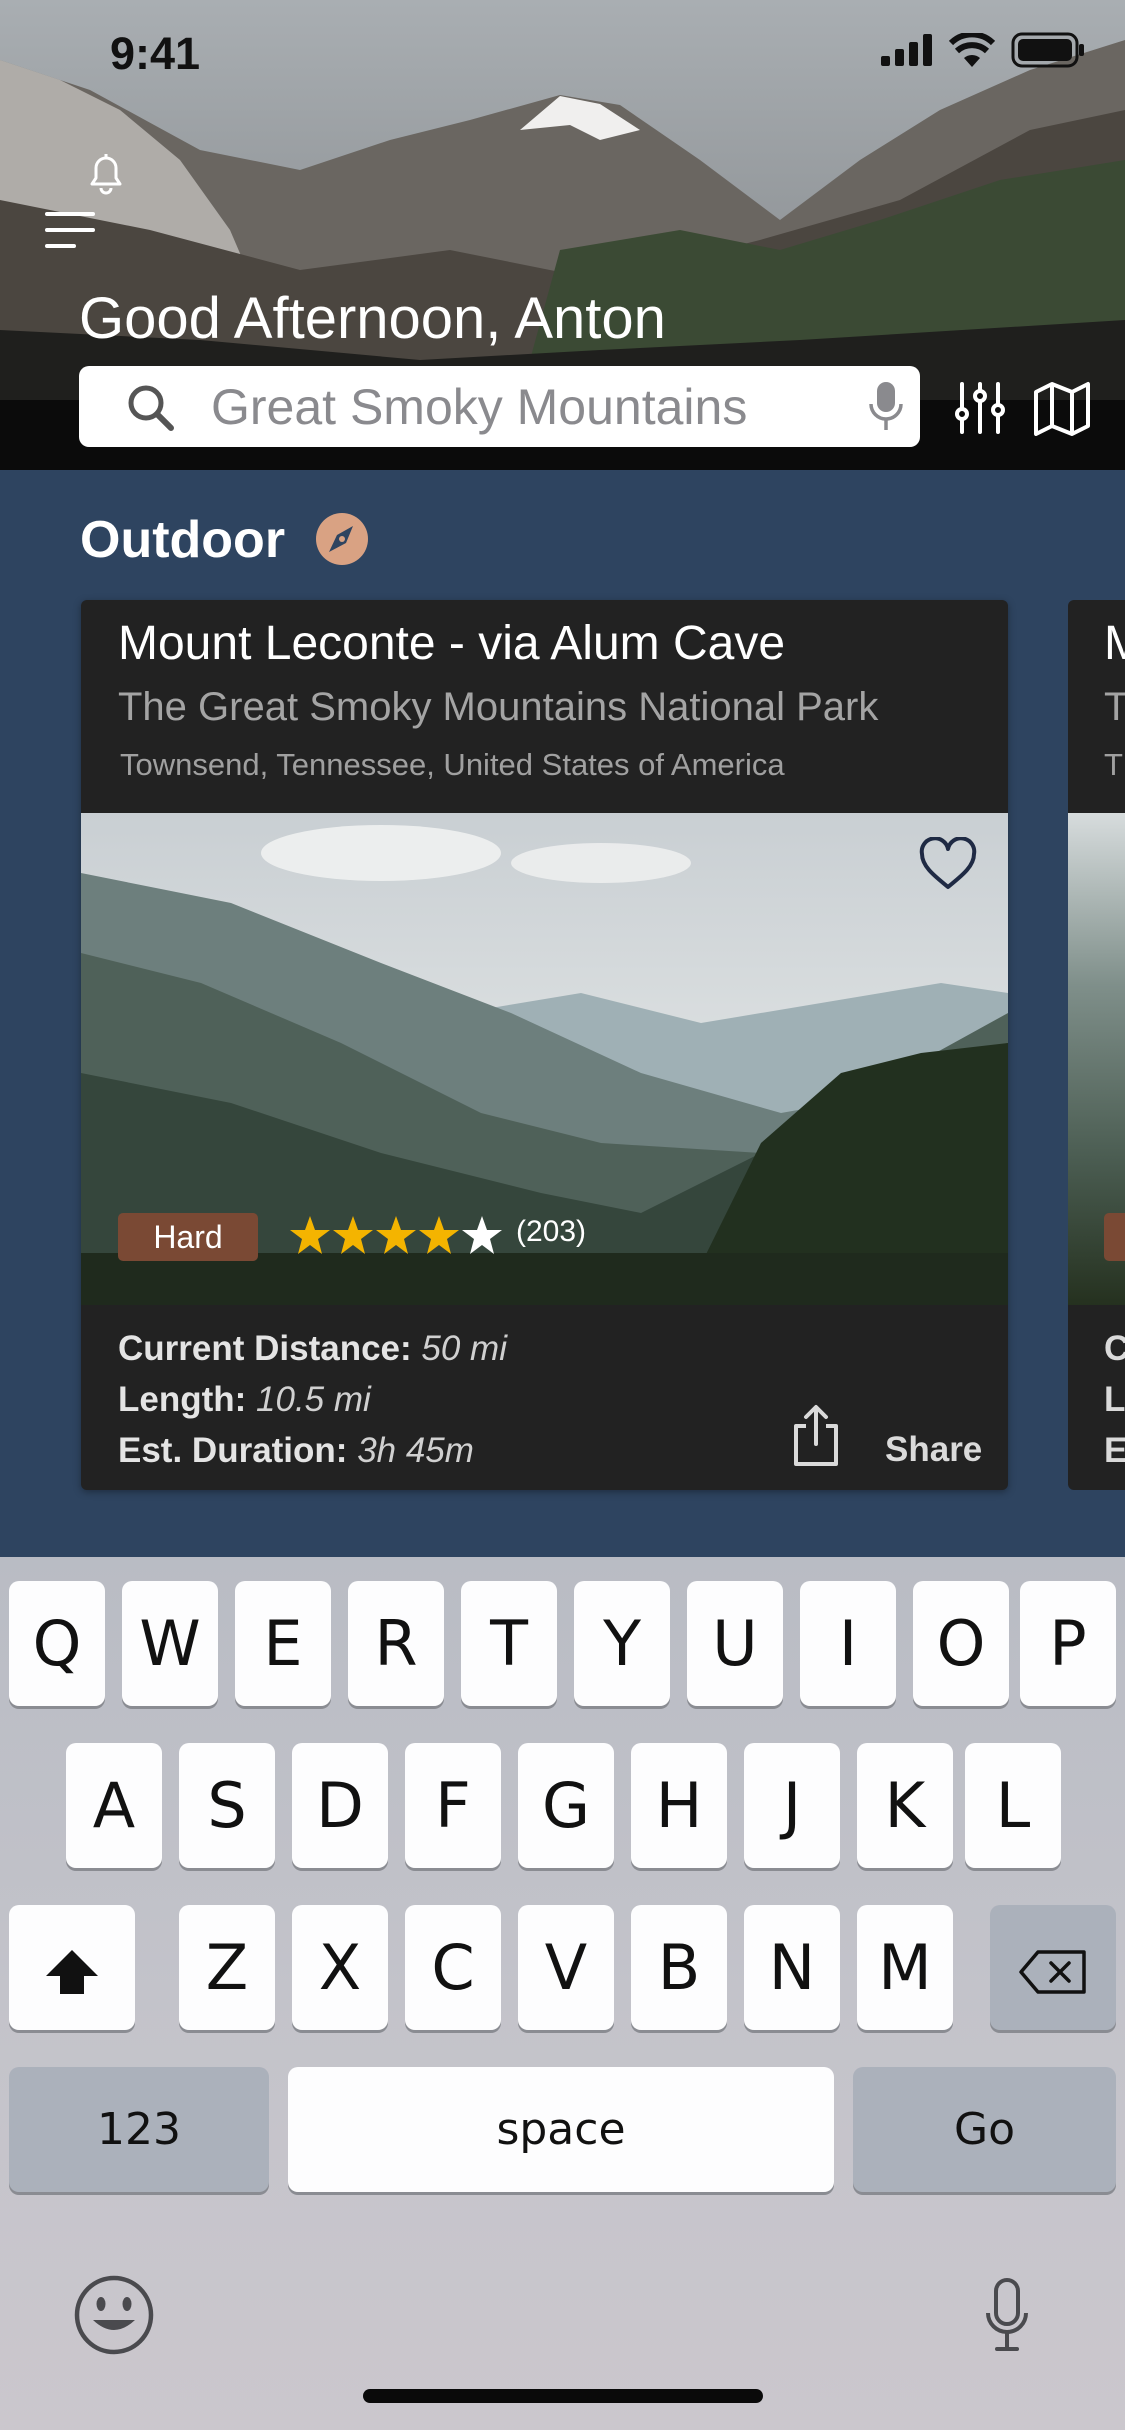 The image size is (1125, 2430). What do you see at coordinates (342, 539) in the screenshot?
I see `compass-icon` at bounding box center [342, 539].